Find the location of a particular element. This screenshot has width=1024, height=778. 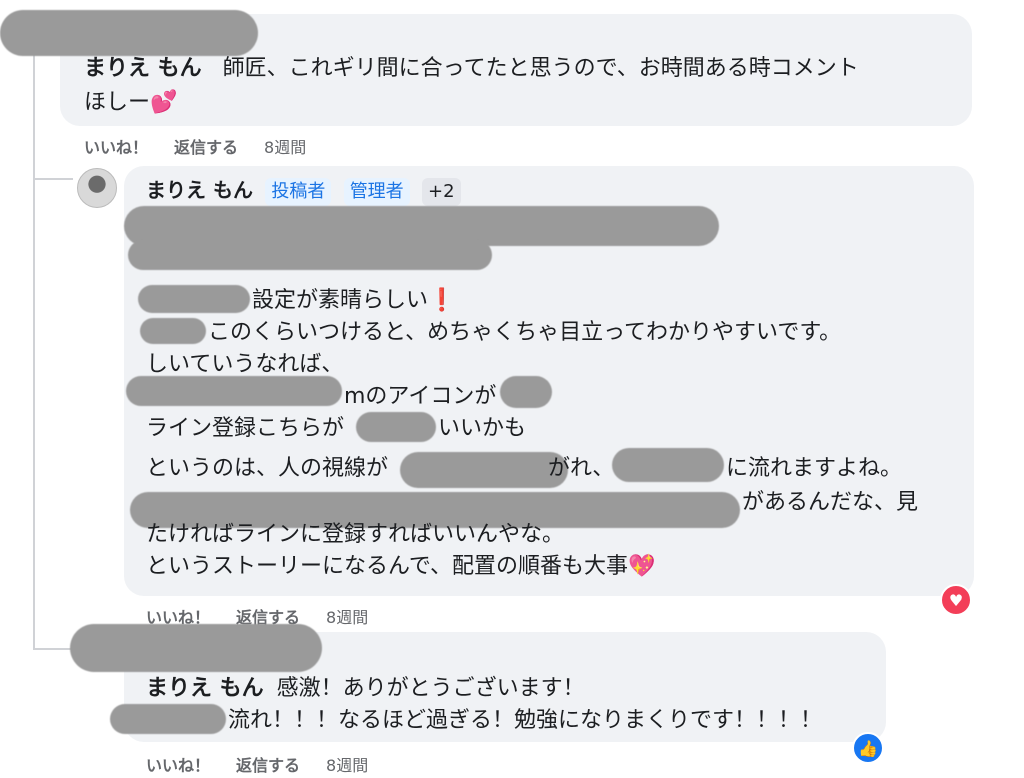

reply-body: 感激！ありがとうございます！ is located at coordinates (430, 688).